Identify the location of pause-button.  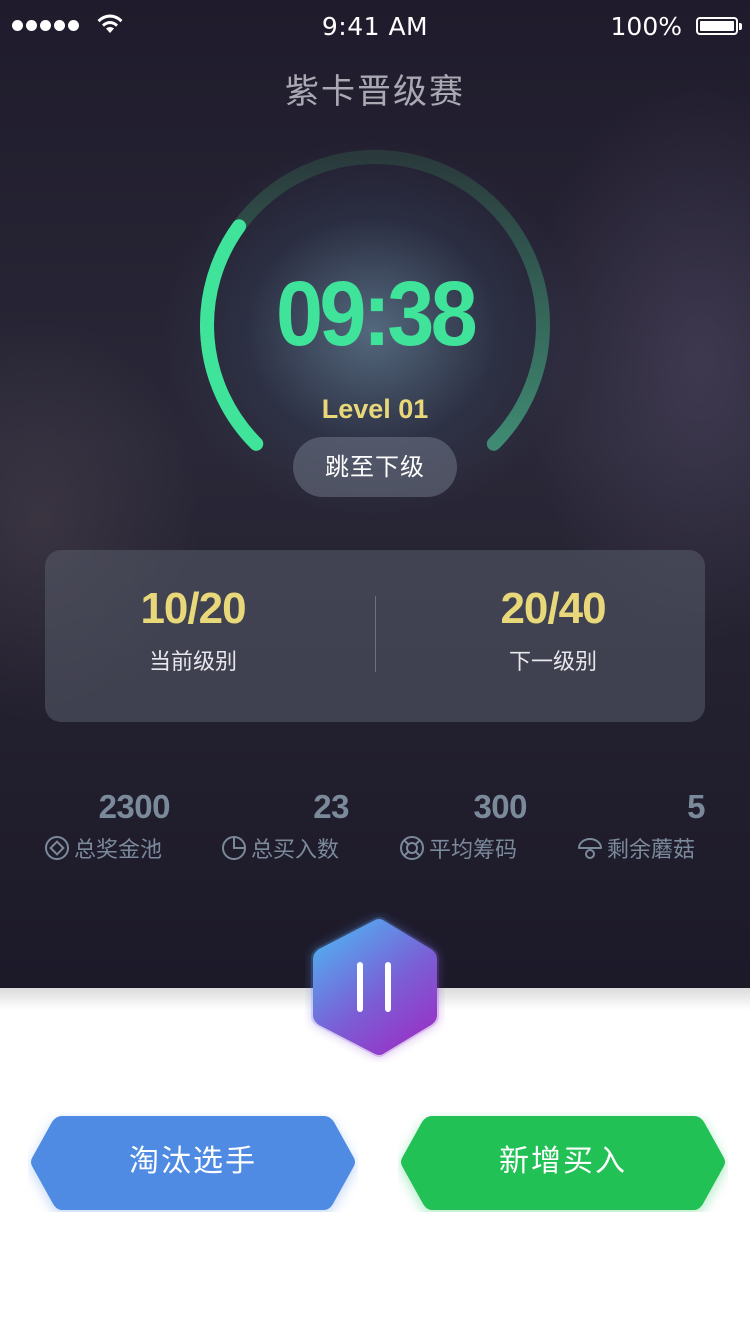
(375, 987).